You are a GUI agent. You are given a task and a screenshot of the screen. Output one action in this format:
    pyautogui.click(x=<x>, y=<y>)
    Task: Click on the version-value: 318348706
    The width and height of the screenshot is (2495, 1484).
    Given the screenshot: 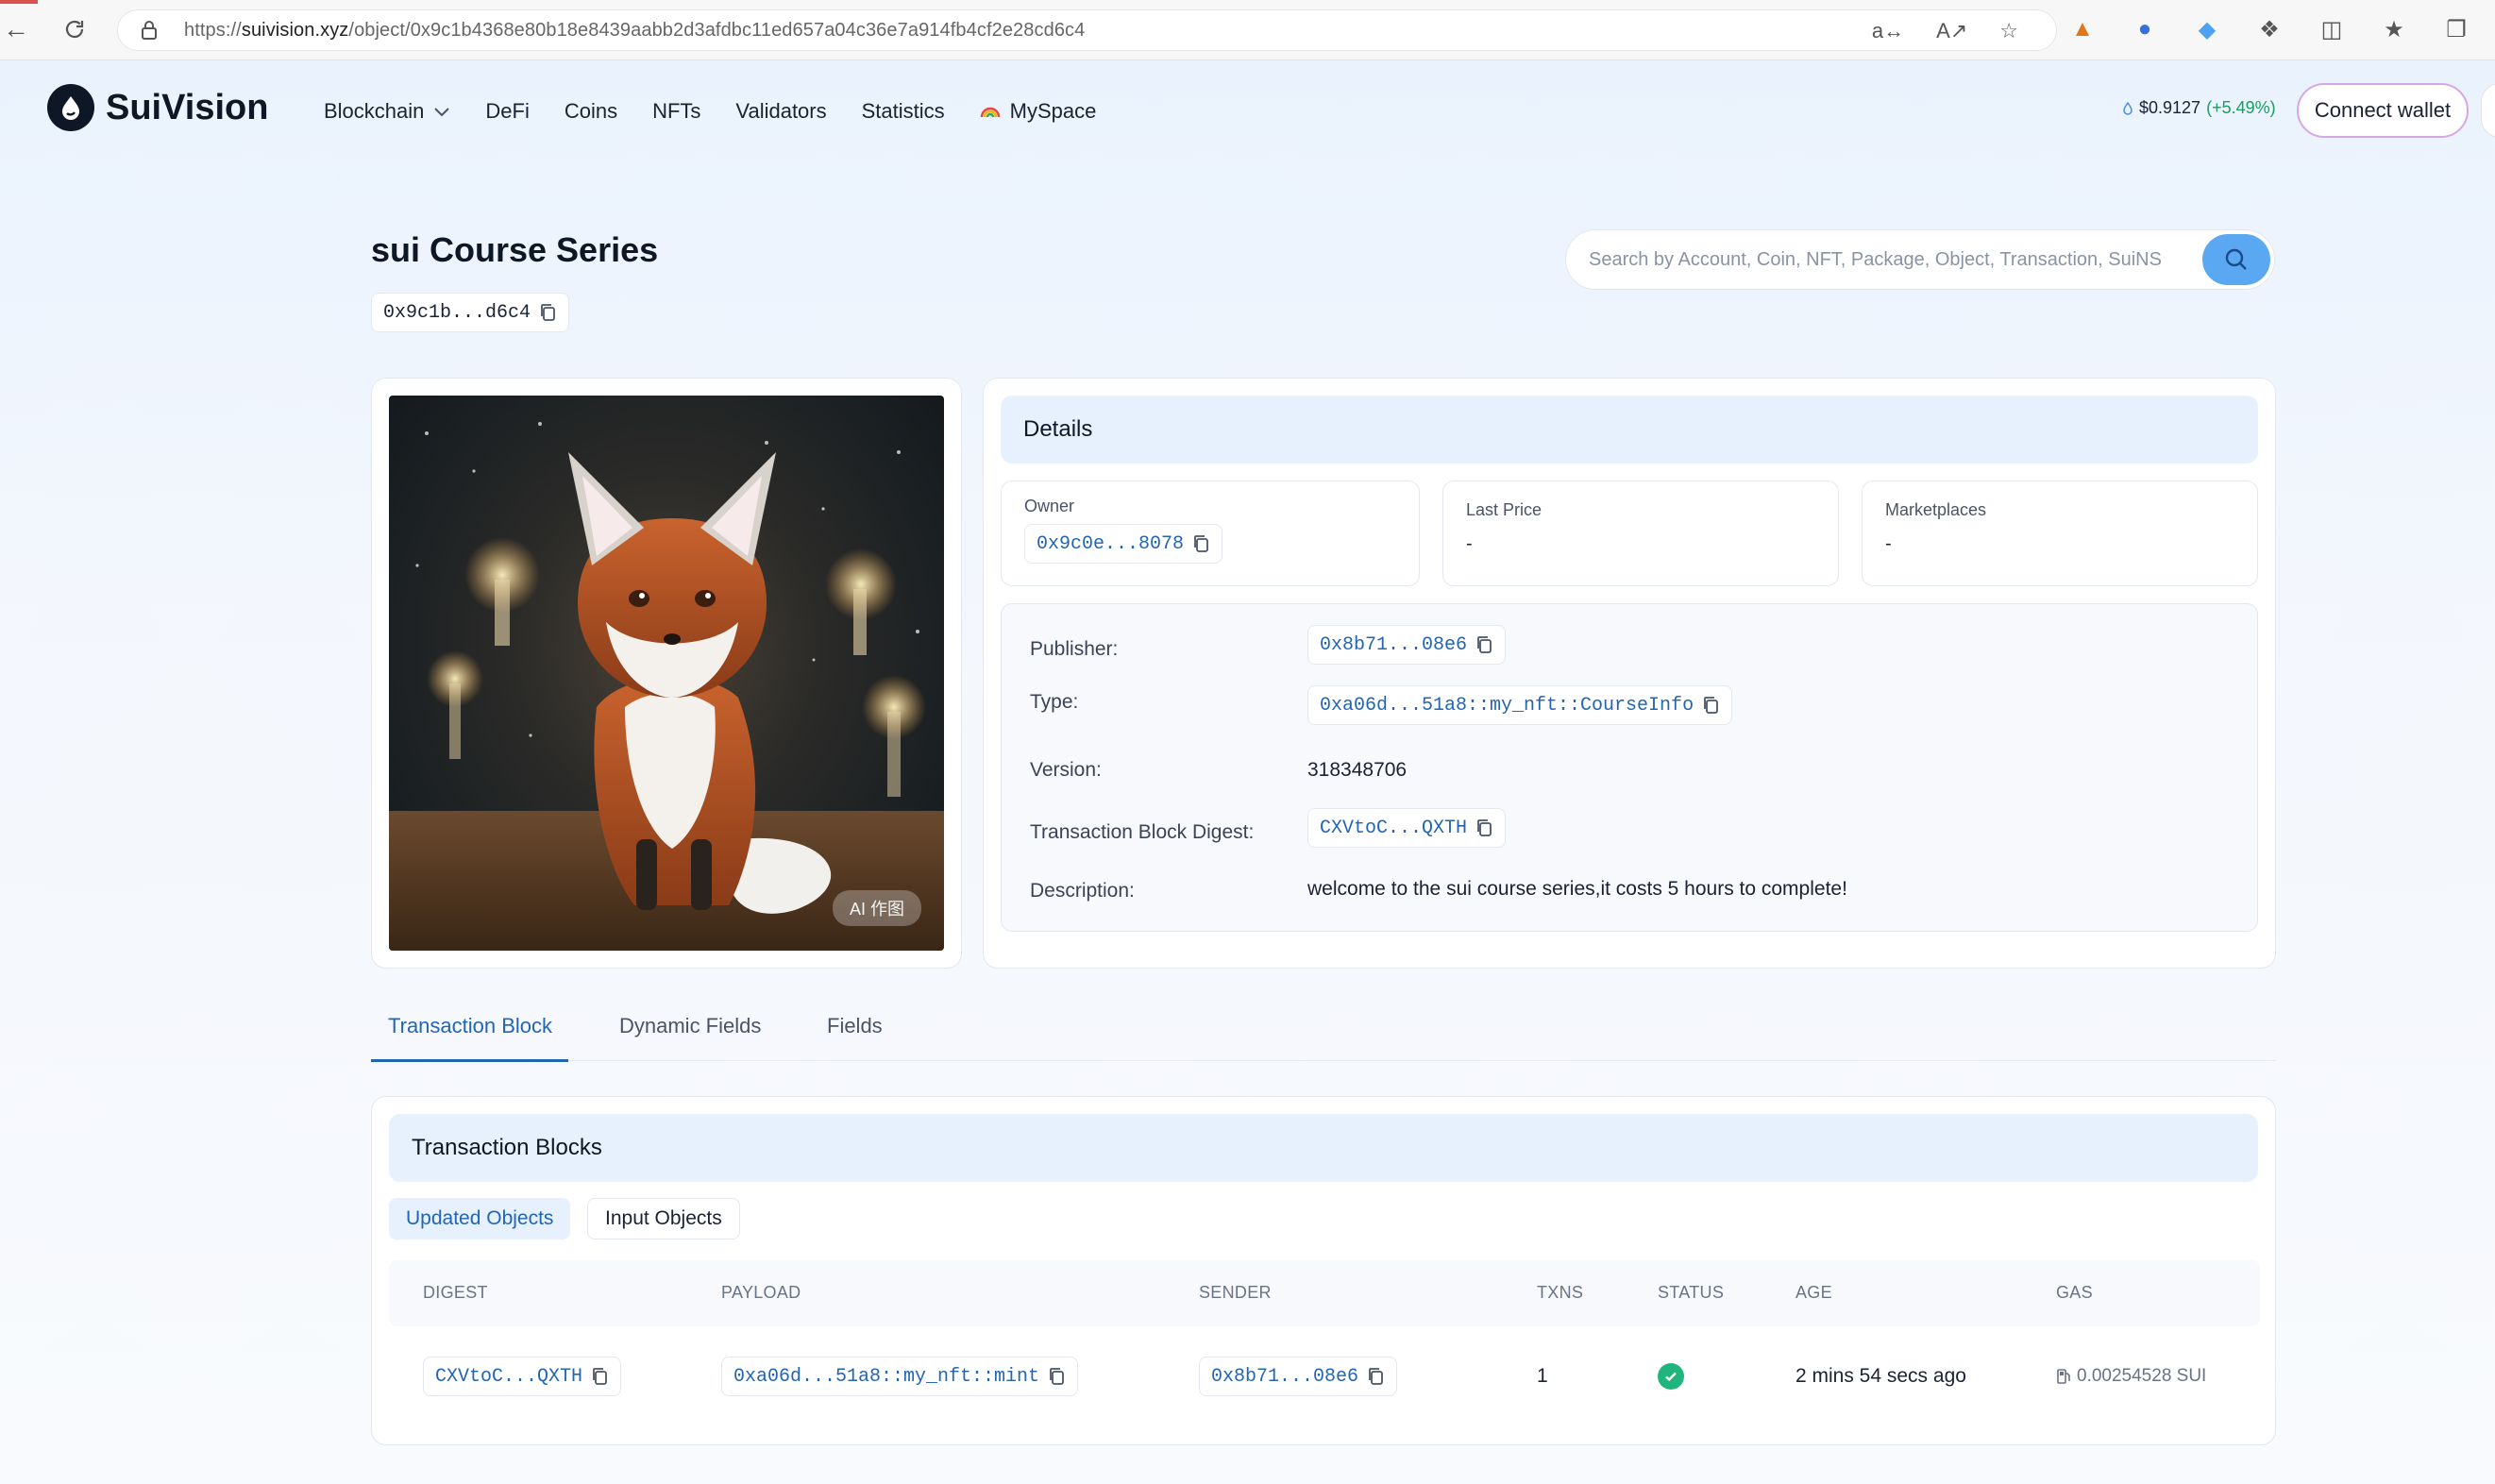 What is the action you would take?
    pyautogui.click(x=1357, y=770)
    